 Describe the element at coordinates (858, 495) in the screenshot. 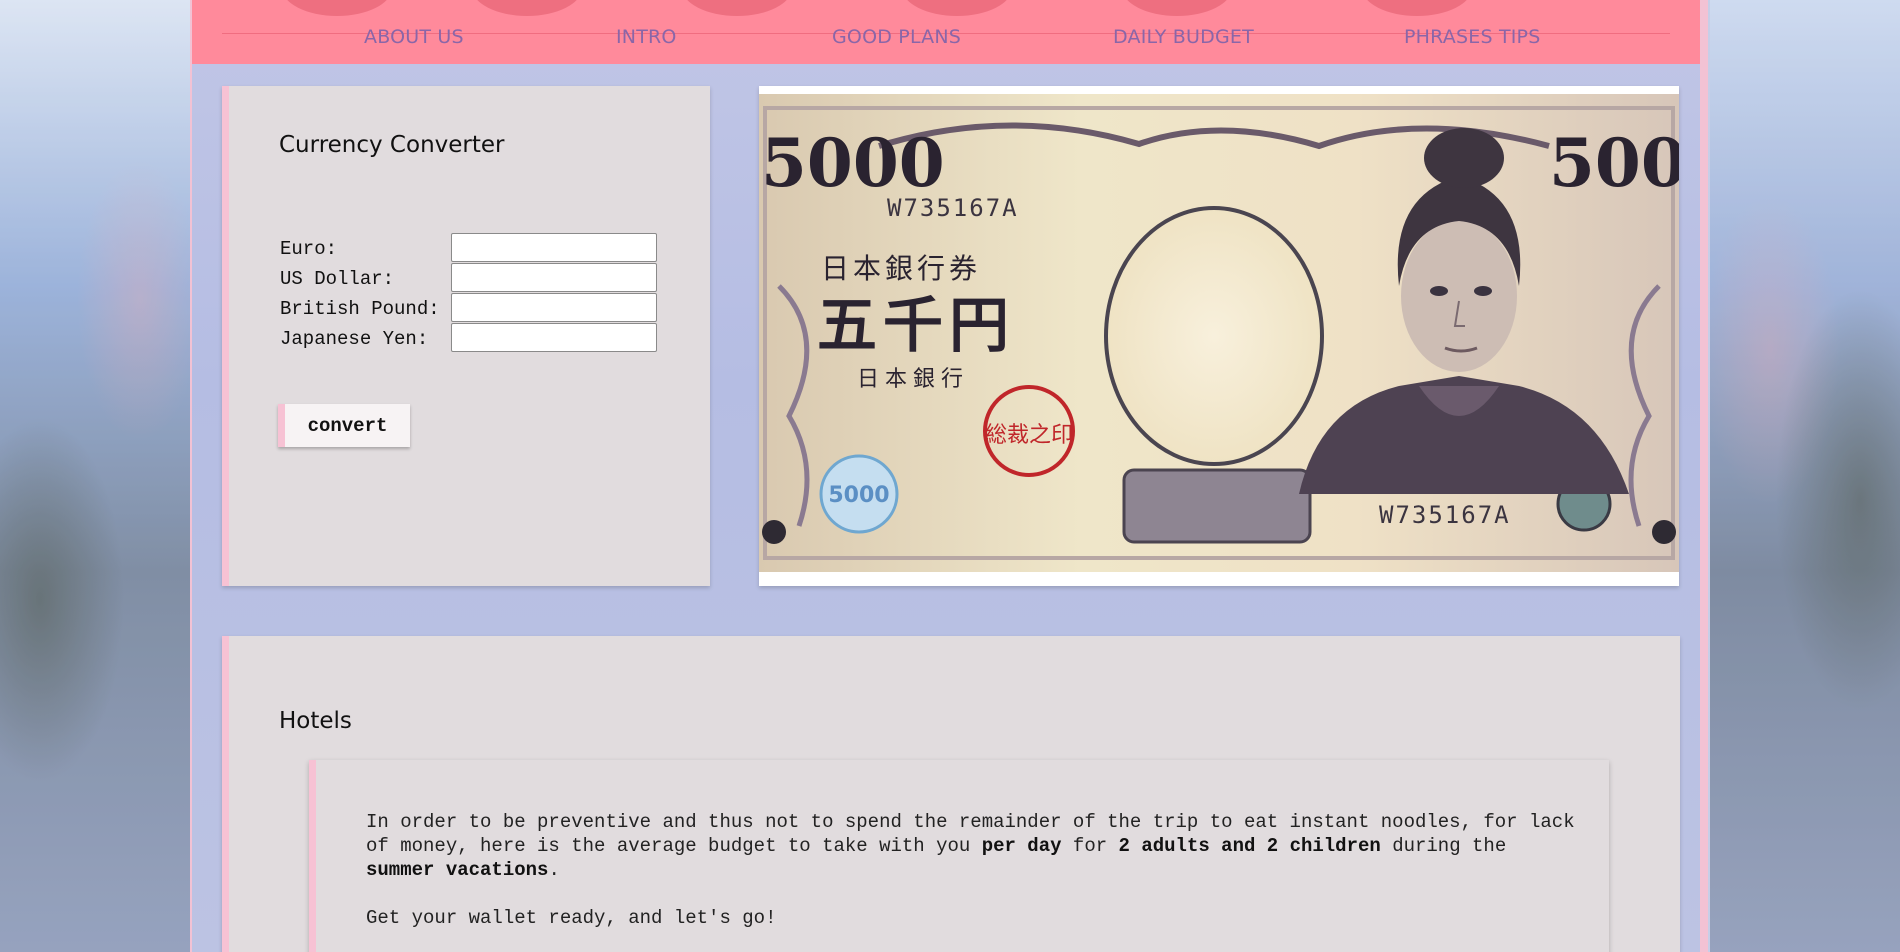

I see `hologram-text: 5000` at that location.